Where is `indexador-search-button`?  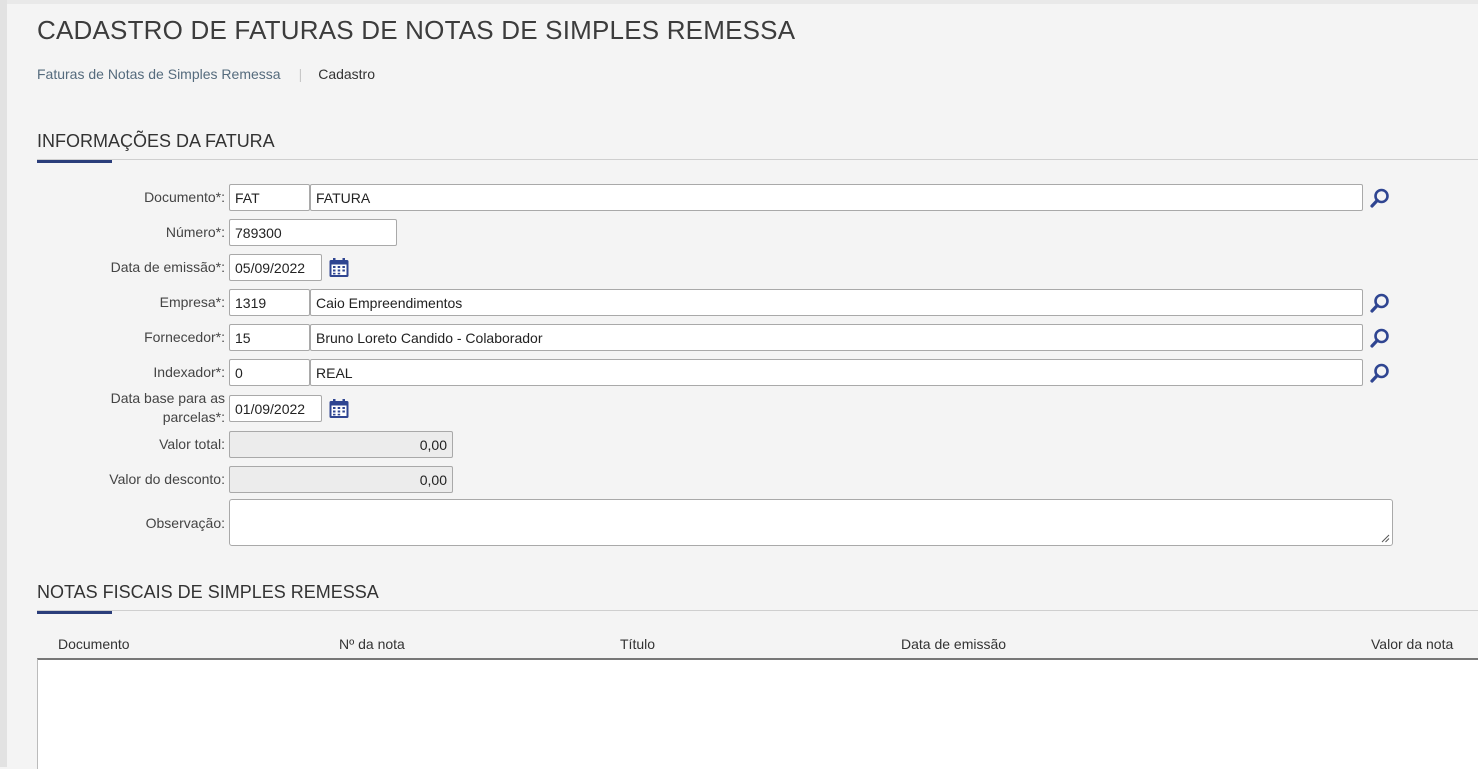
indexador-search-button is located at coordinates (1379, 372).